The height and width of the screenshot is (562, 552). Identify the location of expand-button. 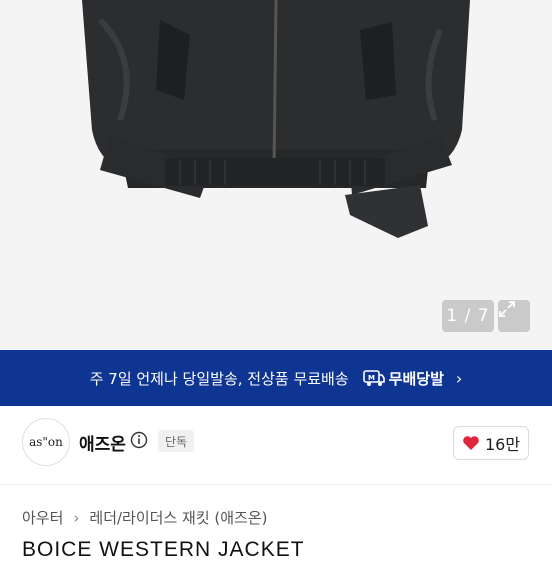
(514, 316).